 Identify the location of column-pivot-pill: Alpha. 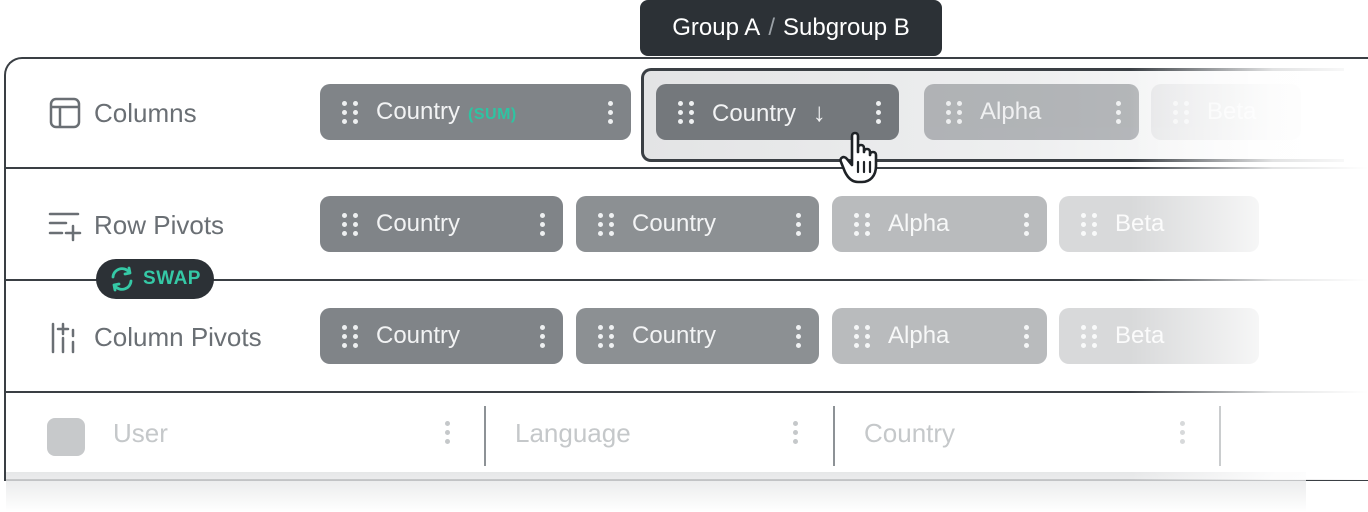
(939, 336).